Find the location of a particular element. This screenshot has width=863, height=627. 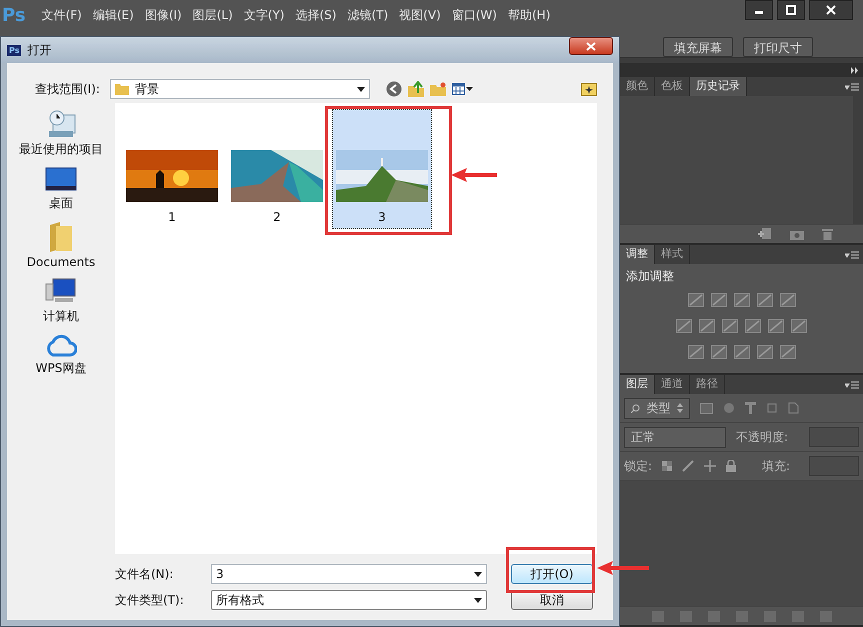

place-label: 桌面 is located at coordinates (61, 203).